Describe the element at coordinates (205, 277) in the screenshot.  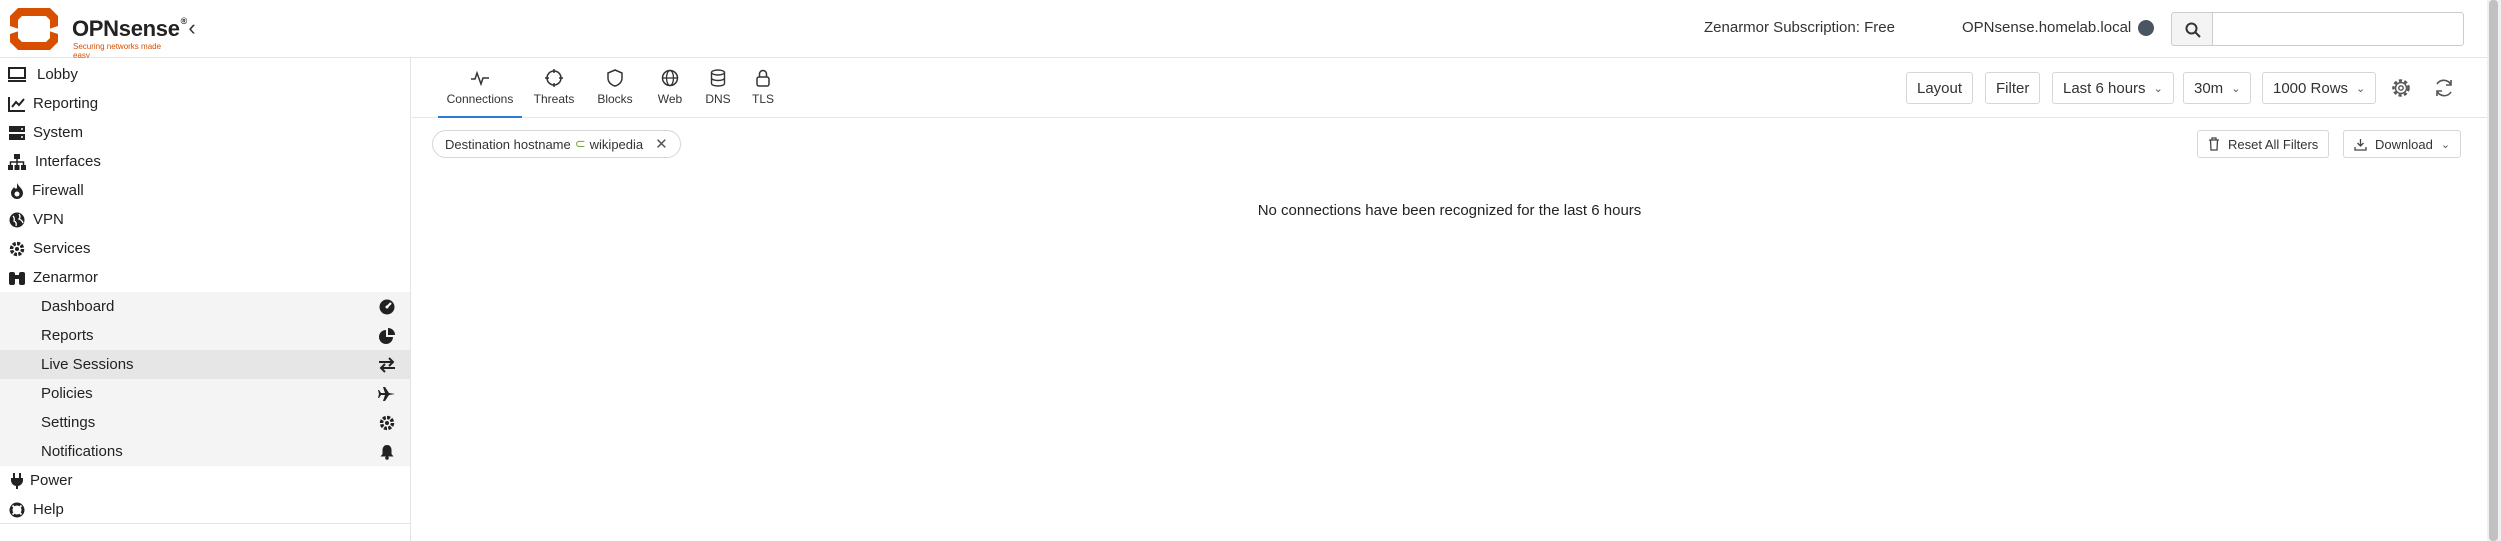
I see `sidebar-item-zenarmor: Zenarmor` at that location.